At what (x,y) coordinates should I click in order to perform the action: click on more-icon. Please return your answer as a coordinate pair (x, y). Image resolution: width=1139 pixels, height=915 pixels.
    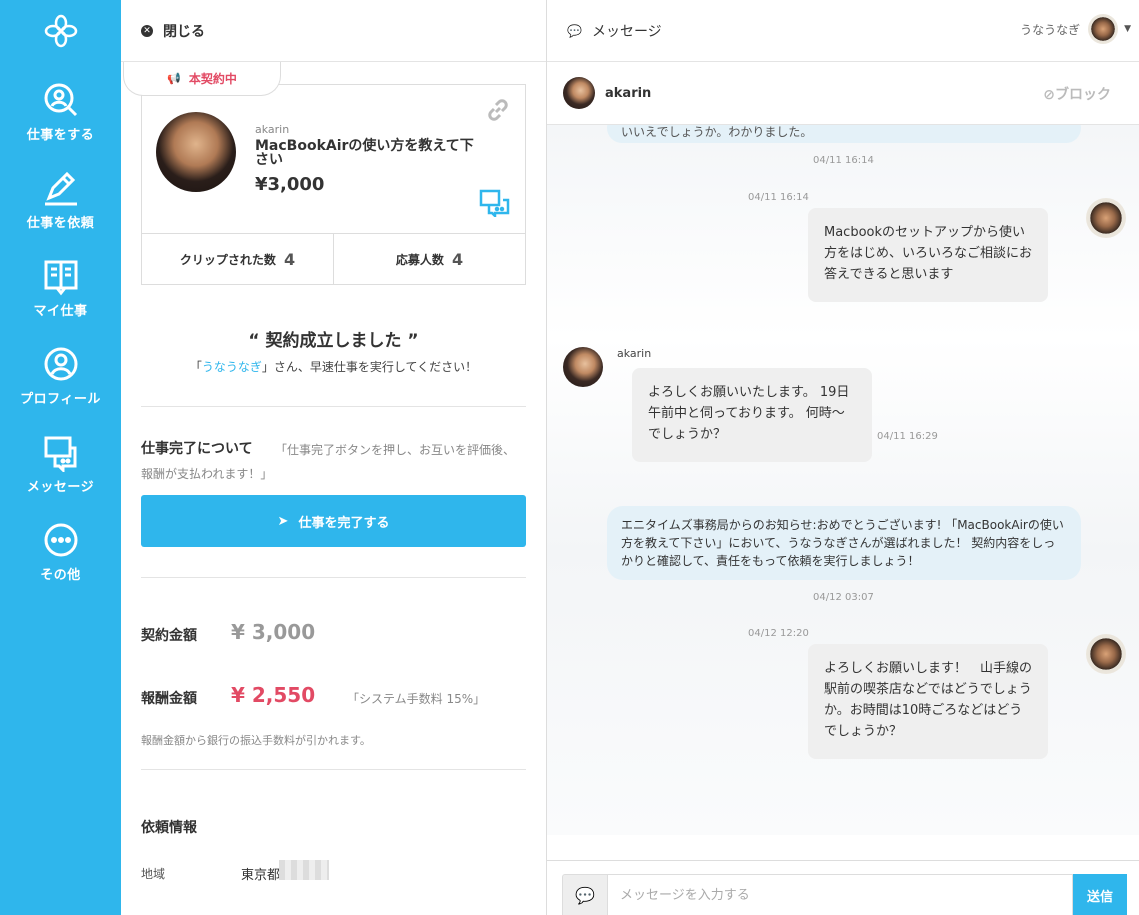
    Looking at the image, I should click on (60, 540).